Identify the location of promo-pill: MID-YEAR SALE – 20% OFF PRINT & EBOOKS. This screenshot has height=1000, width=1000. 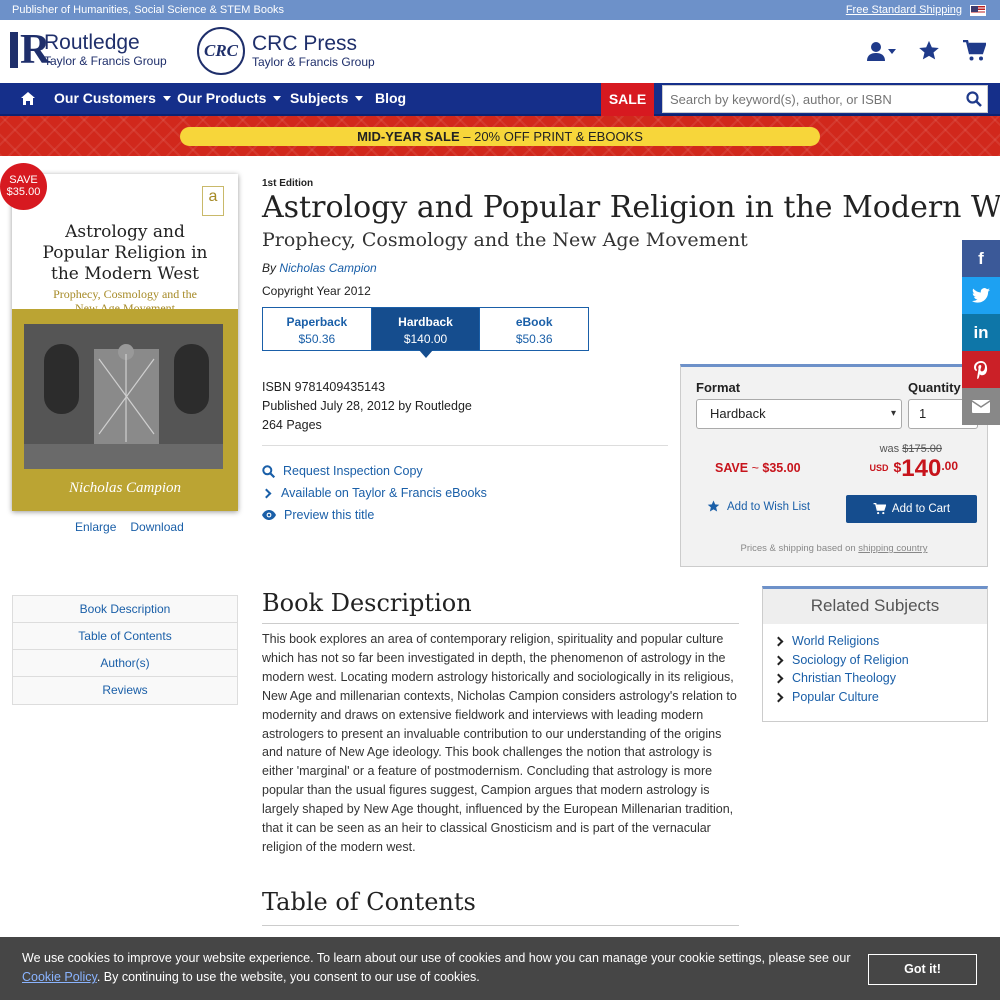
(500, 136).